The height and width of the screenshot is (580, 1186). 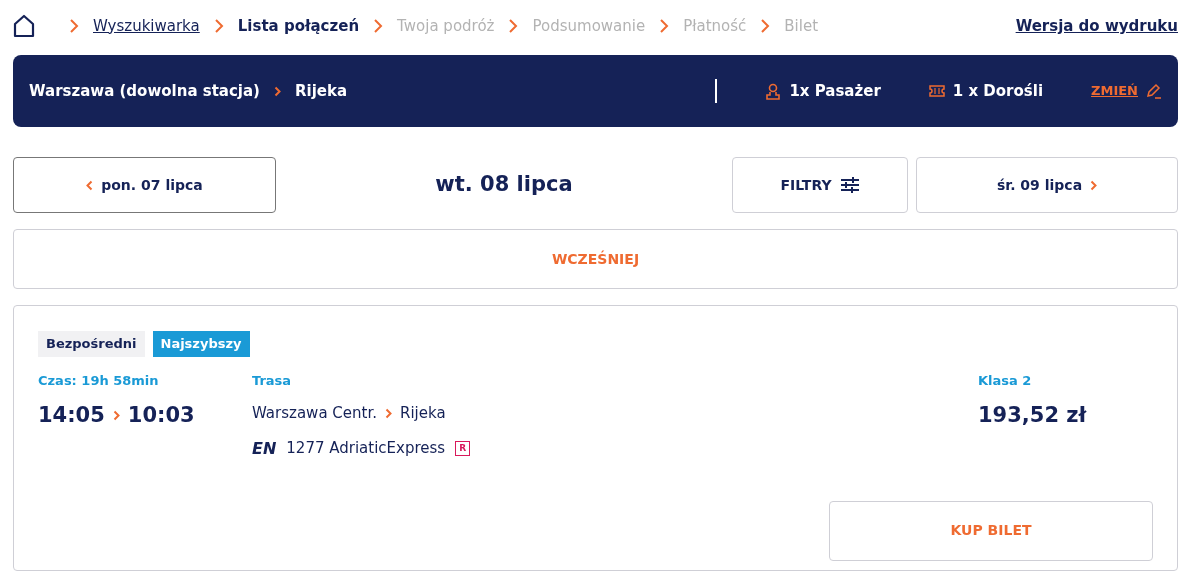 What do you see at coordinates (314, 413) in the screenshot?
I see `station-text: Warszawa Centr.` at bounding box center [314, 413].